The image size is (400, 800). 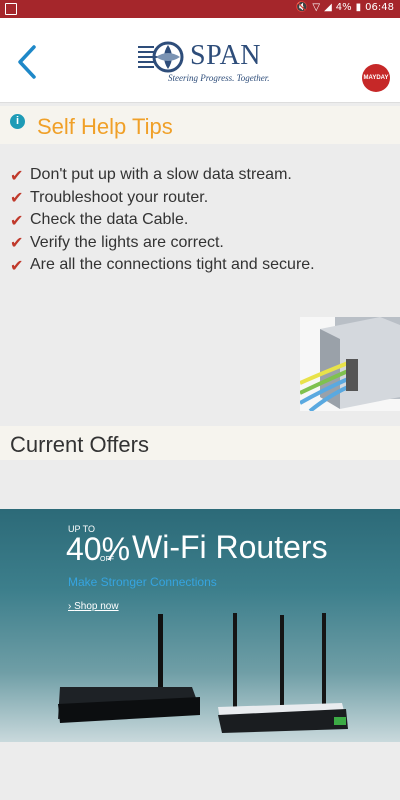 I want to click on shop-now-label: Shop now, so click(x=96, y=606).